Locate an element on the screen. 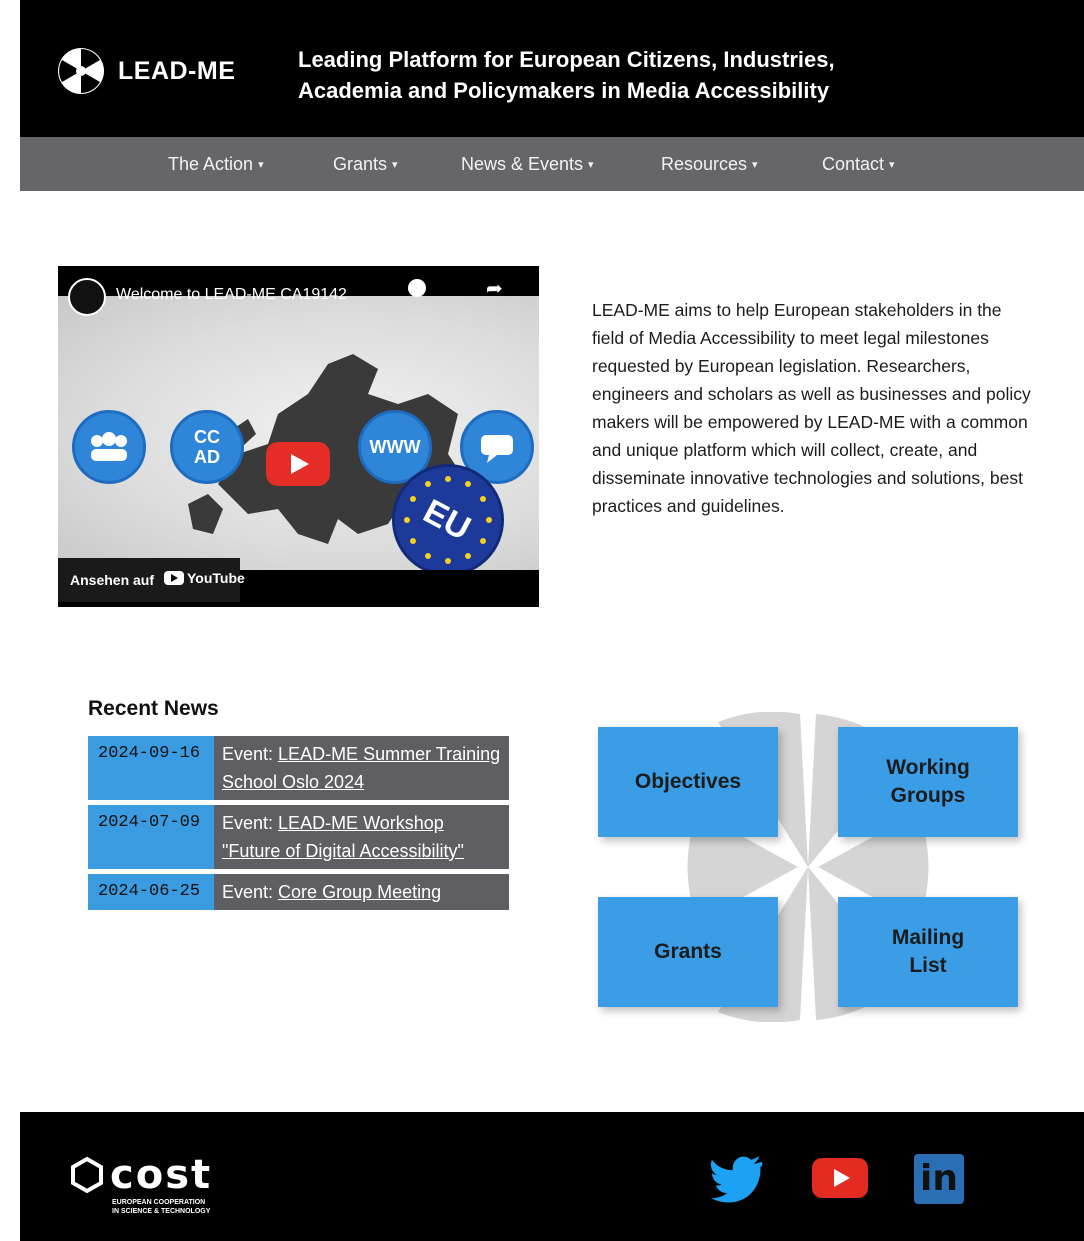 Image resolution: width=1084 pixels, height=1241 pixels. grants-tile: Grants is located at coordinates (688, 952).